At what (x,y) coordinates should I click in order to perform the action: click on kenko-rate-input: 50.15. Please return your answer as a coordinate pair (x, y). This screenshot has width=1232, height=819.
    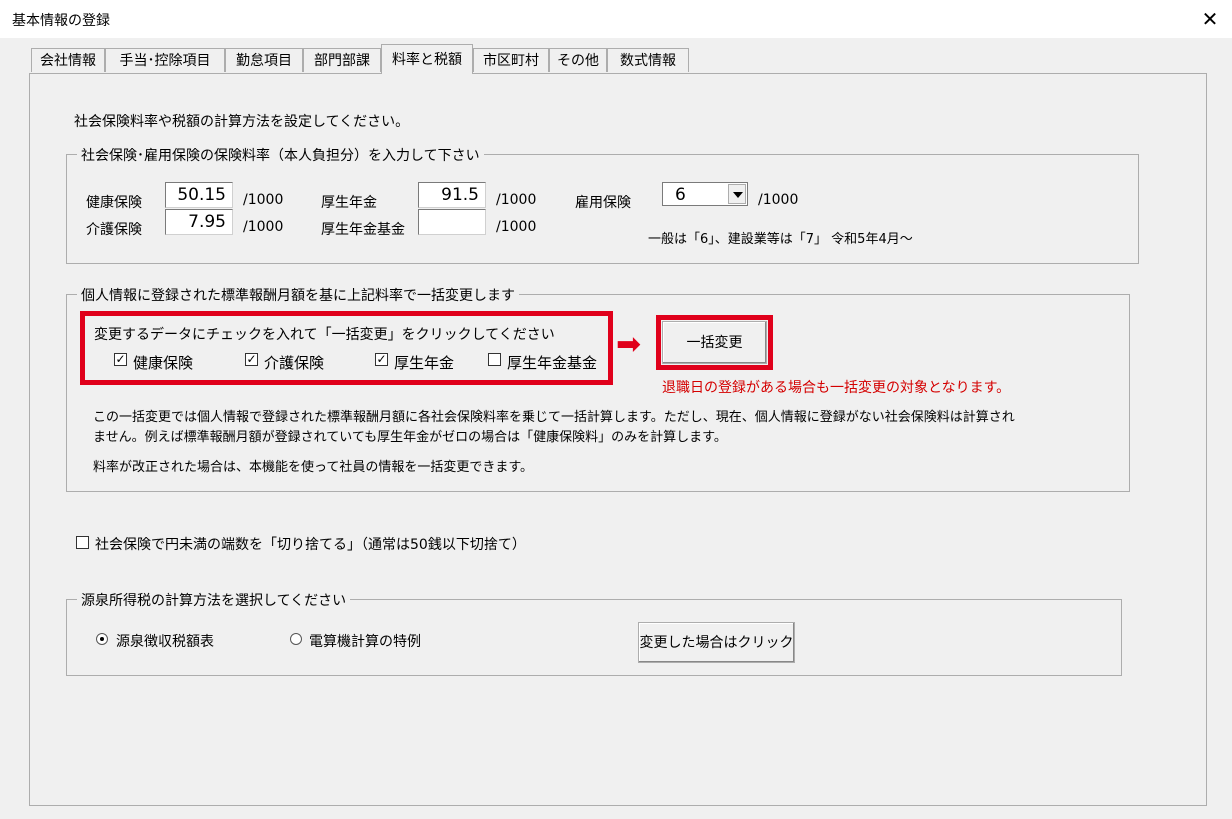
    Looking at the image, I should click on (199, 195).